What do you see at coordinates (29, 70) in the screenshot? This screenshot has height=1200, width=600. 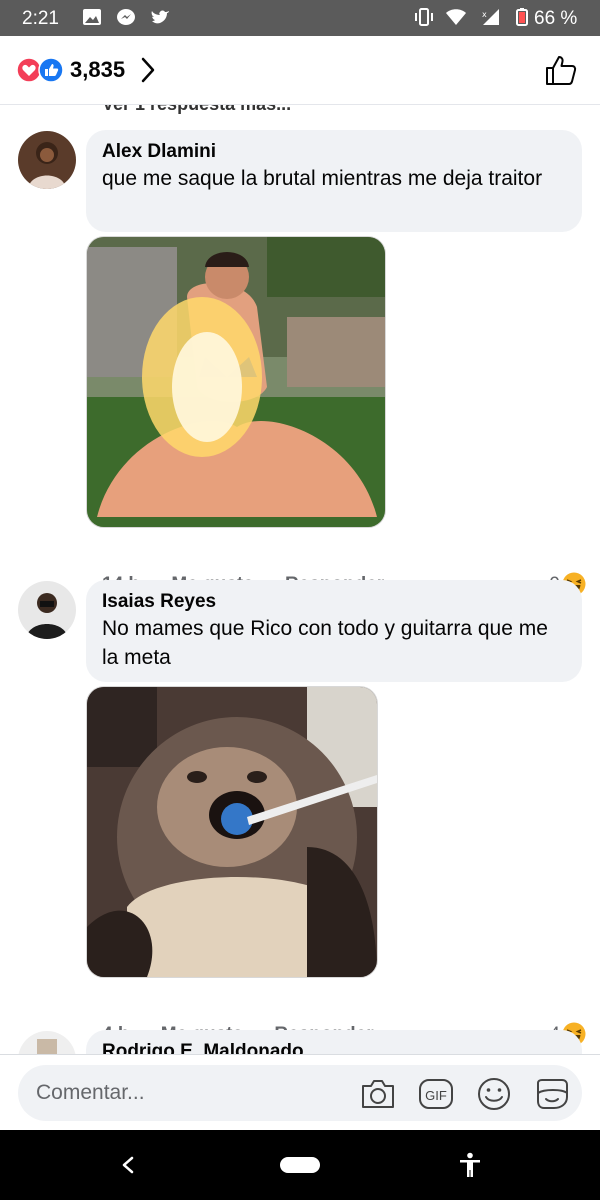 I see `love-reaction-icon` at bounding box center [29, 70].